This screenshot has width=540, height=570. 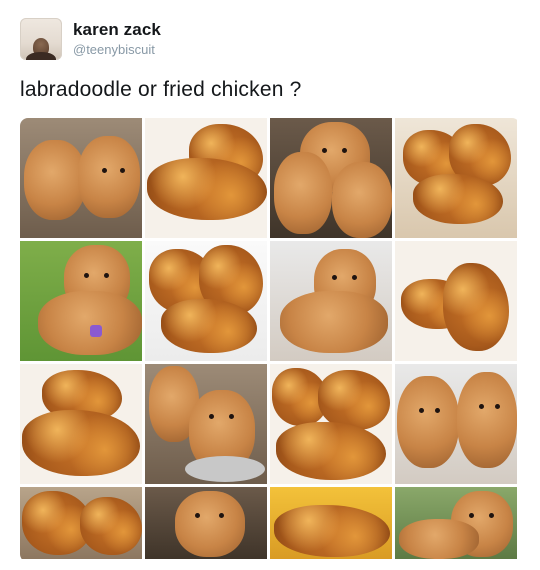 I want to click on author-handle: @teenybiscuit, so click(x=114, y=49).